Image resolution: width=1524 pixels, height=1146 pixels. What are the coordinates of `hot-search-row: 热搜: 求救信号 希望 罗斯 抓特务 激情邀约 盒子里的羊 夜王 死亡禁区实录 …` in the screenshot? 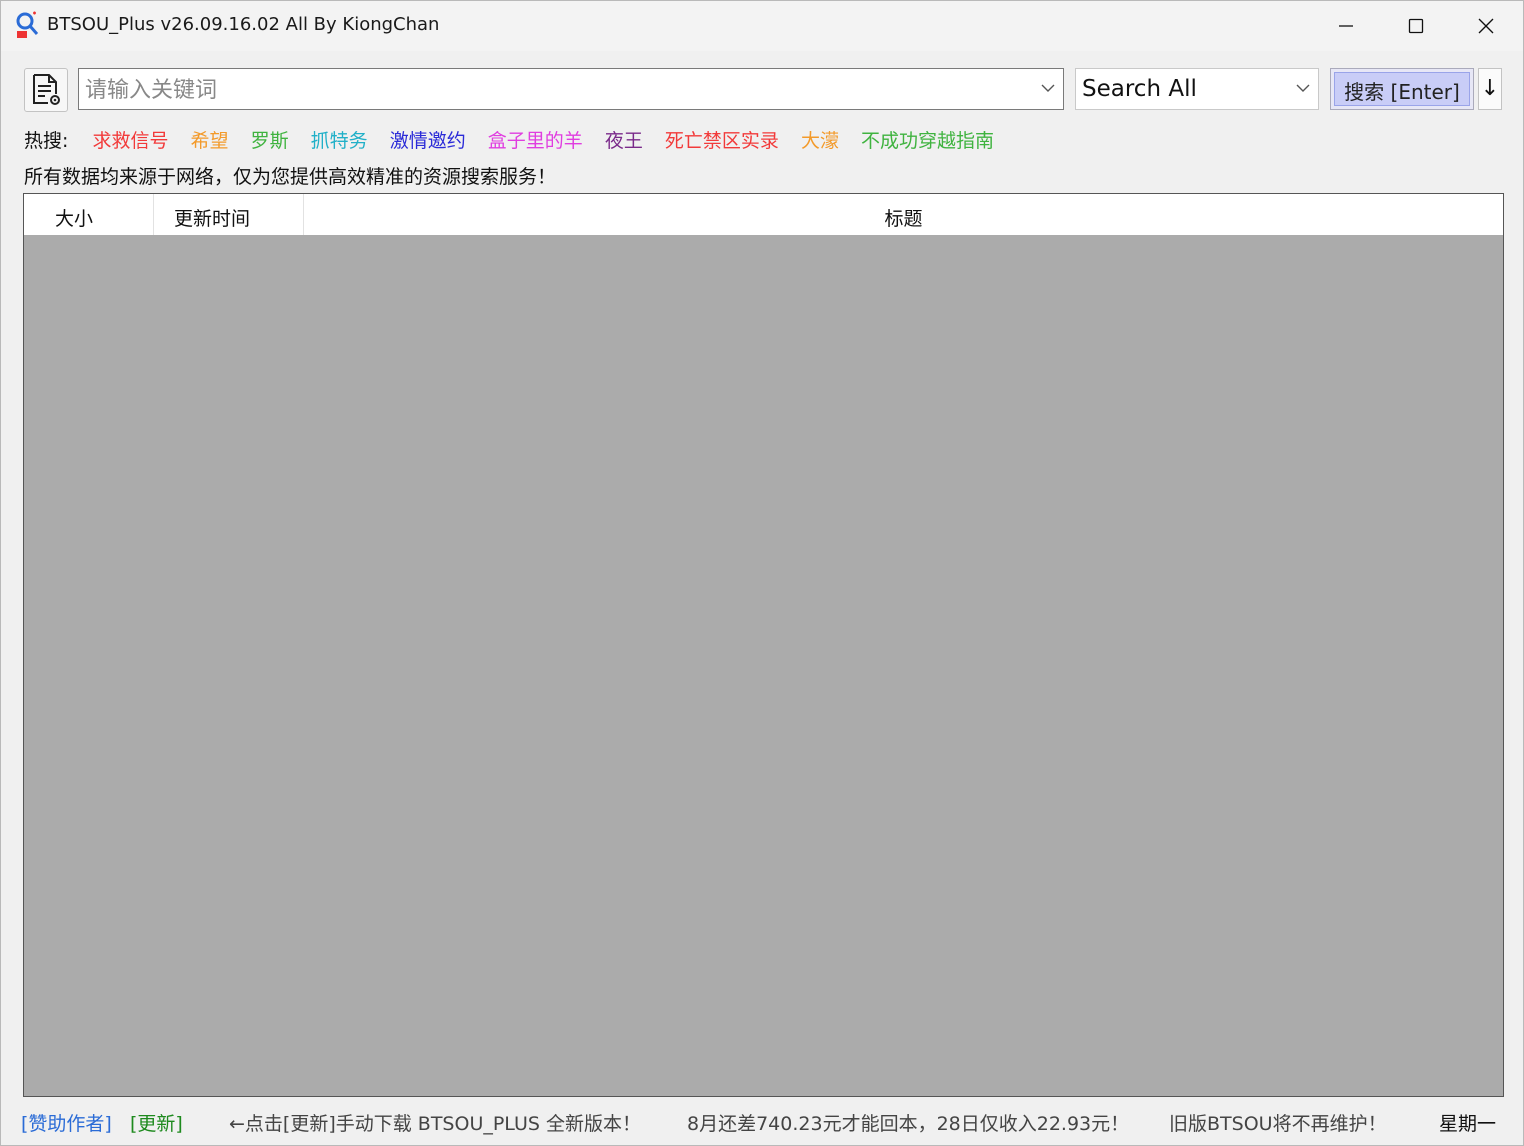 It's located at (517, 139).